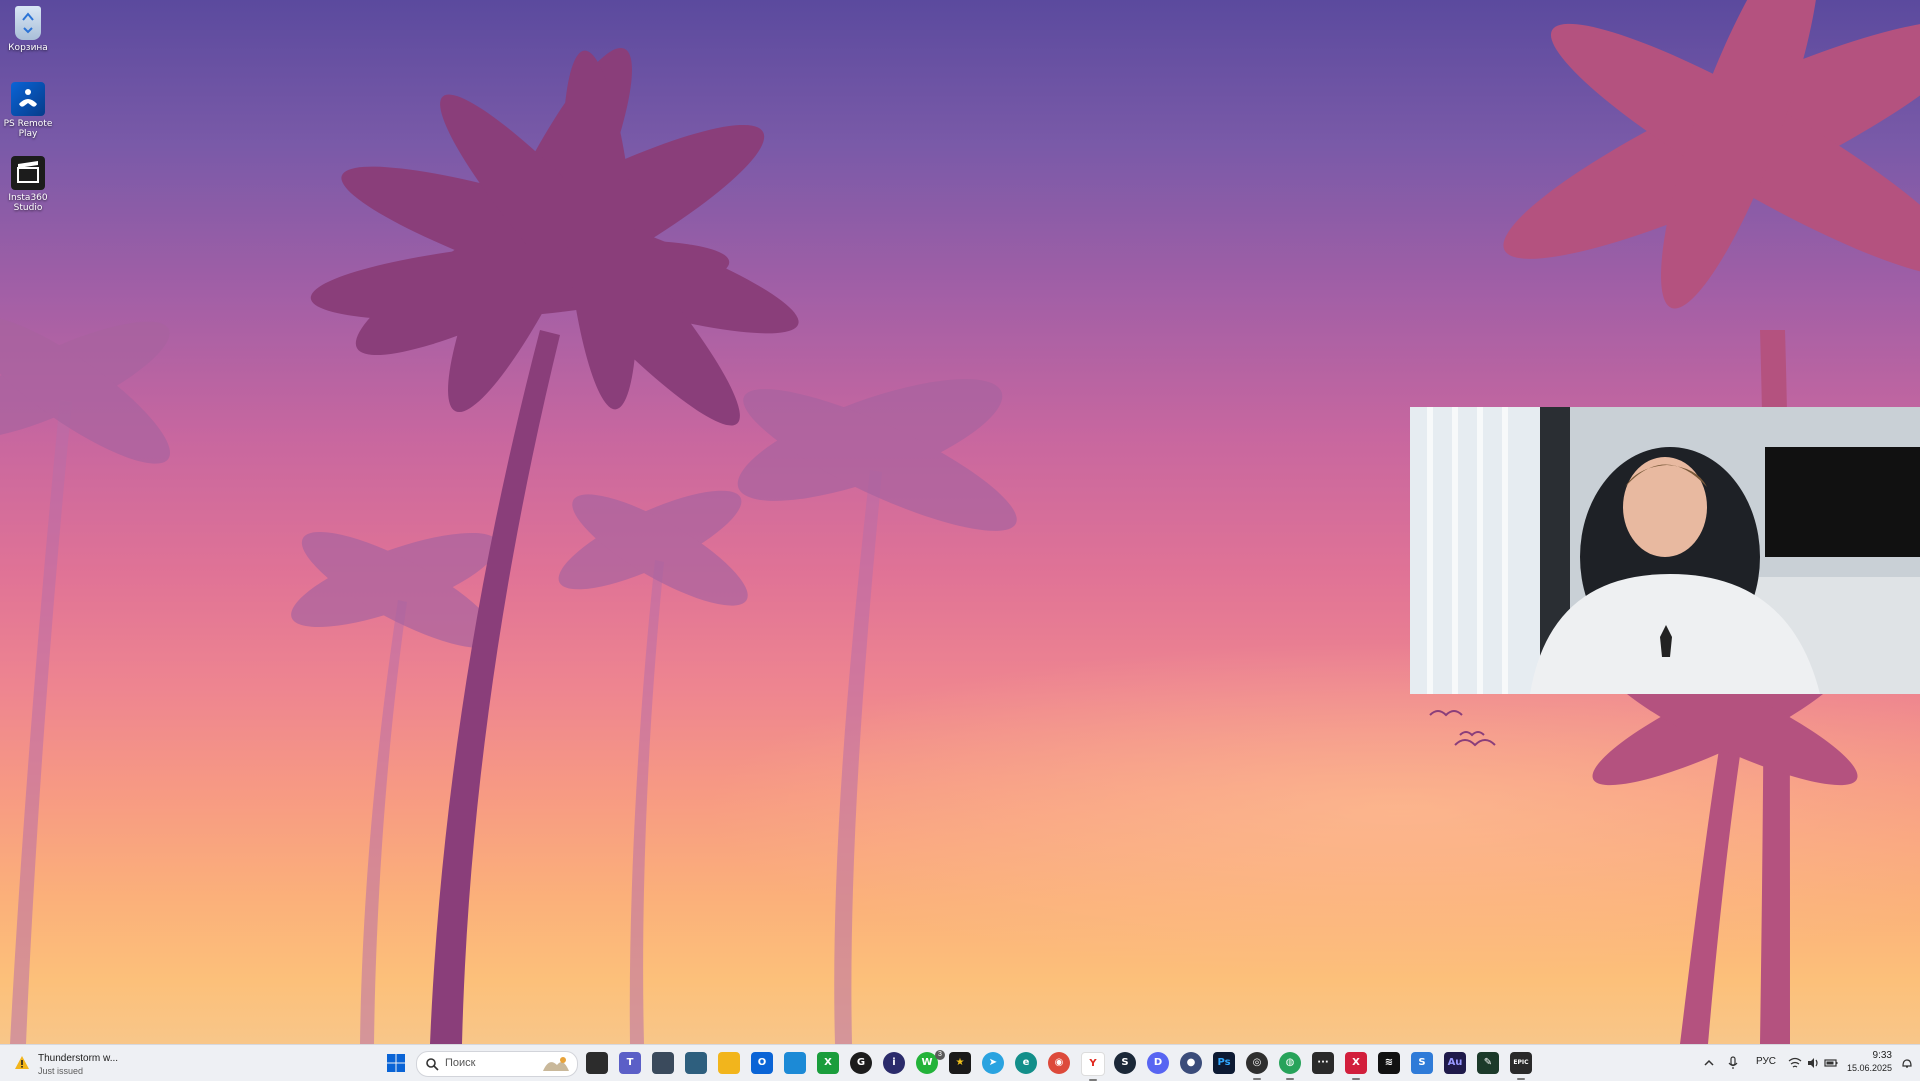 The image size is (1920, 1081). What do you see at coordinates (1831, 1063) in the screenshot?
I see `battery-icon` at bounding box center [1831, 1063].